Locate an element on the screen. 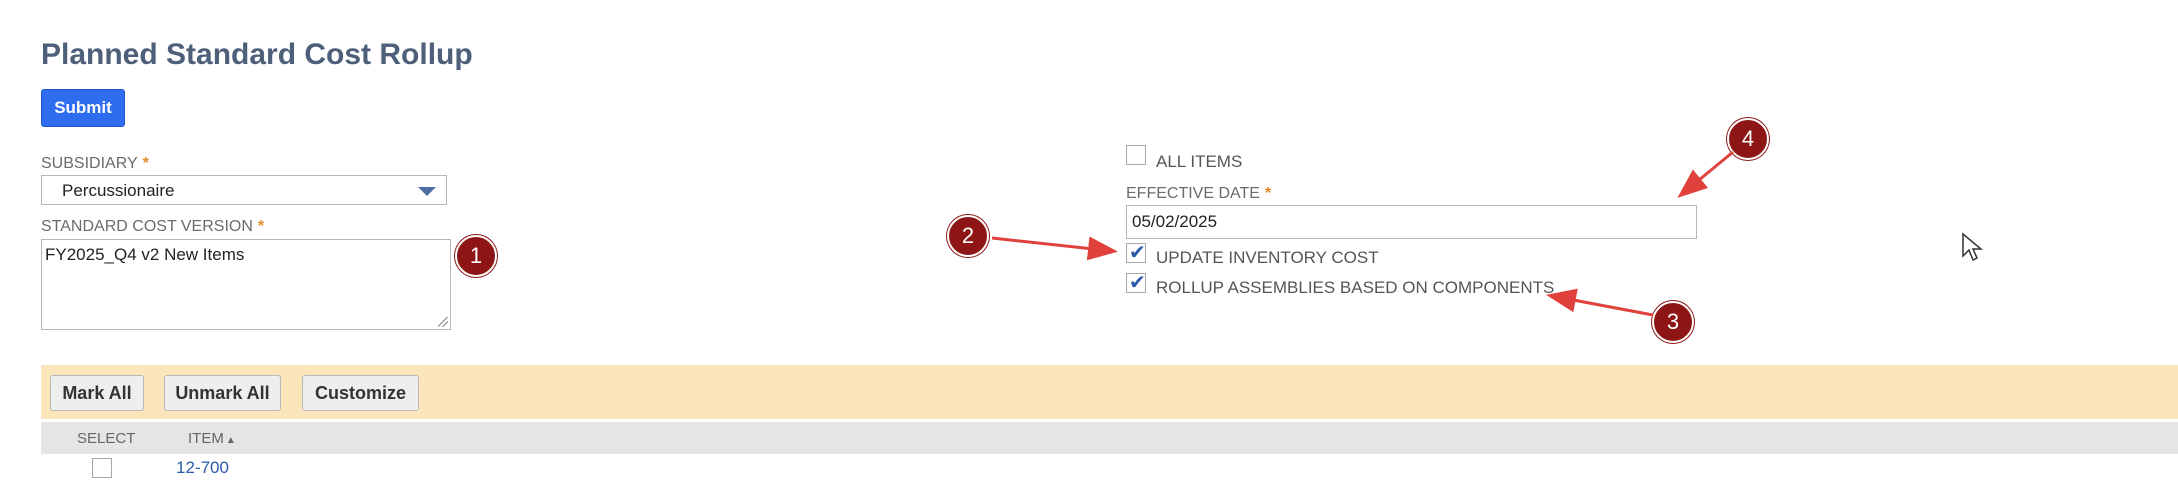 This screenshot has height=484, width=2178. column-header-select: SELECT is located at coordinates (106, 438).